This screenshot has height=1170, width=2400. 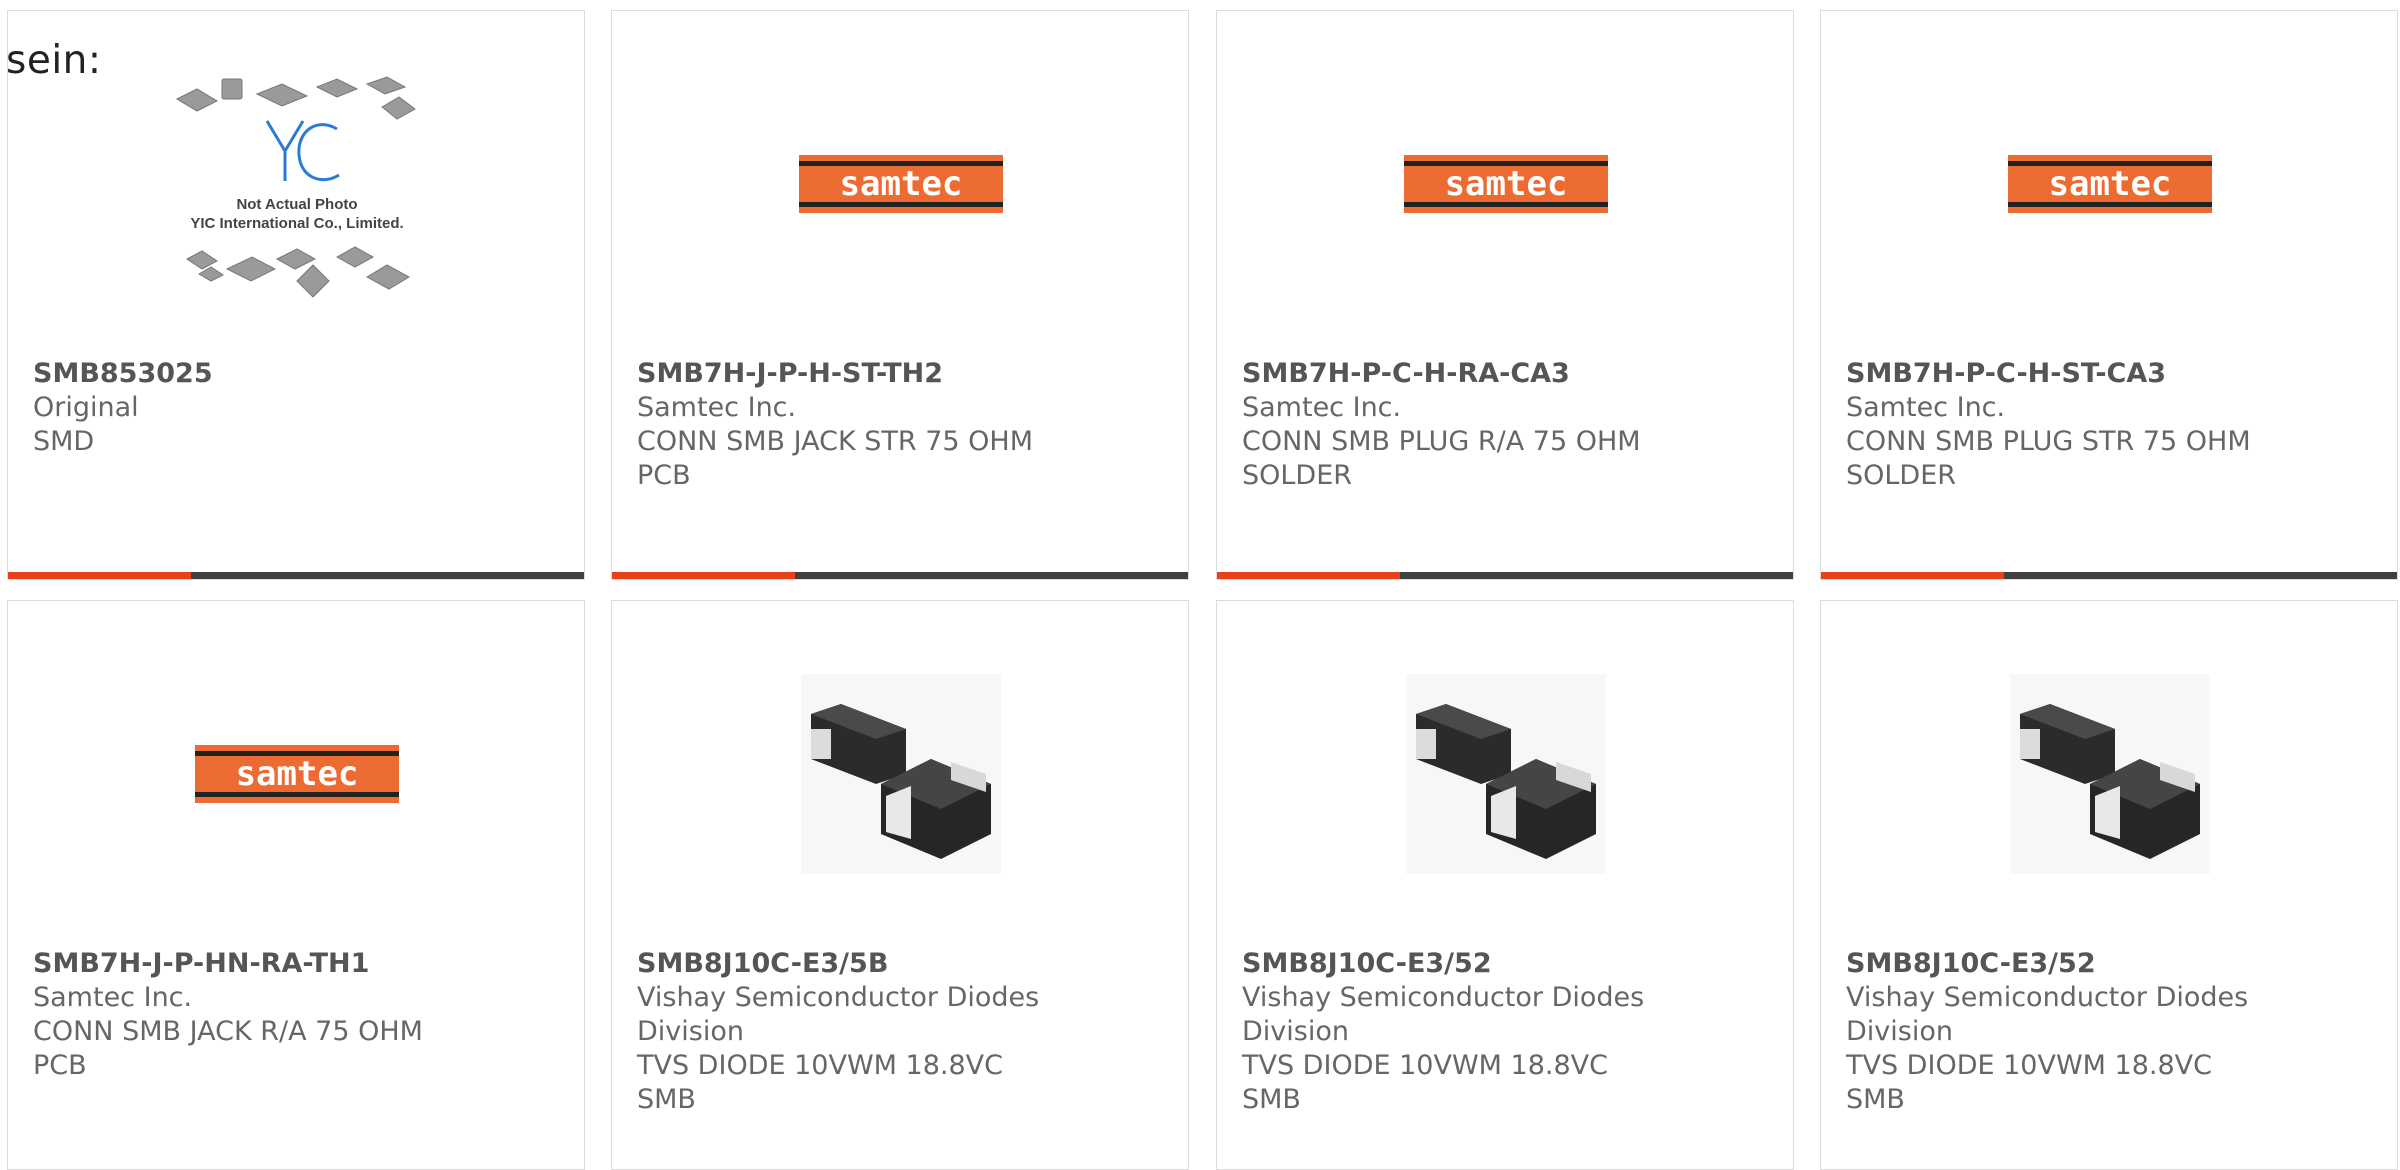 What do you see at coordinates (2061, 374) in the screenshot?
I see `part-number-link: SMB7H-P-C-H-ST-CA3` at bounding box center [2061, 374].